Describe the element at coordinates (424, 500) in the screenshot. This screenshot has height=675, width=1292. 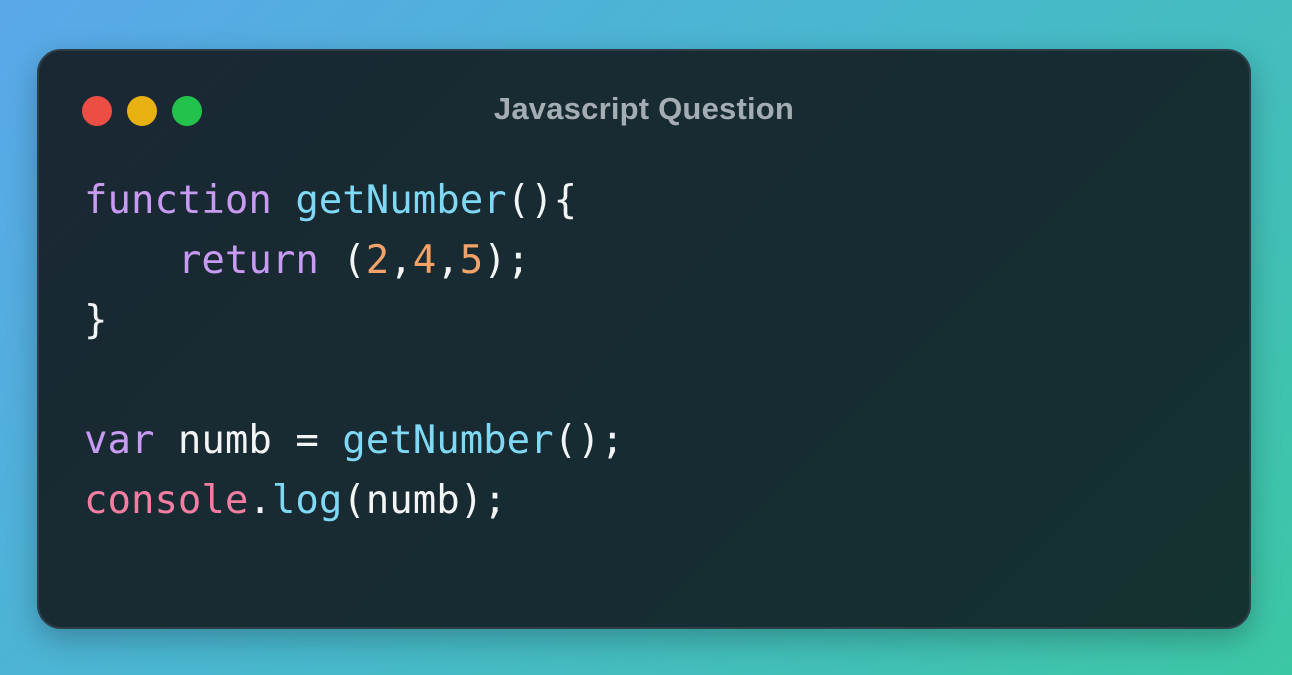
I see `code-punctuation: (numb);` at that location.